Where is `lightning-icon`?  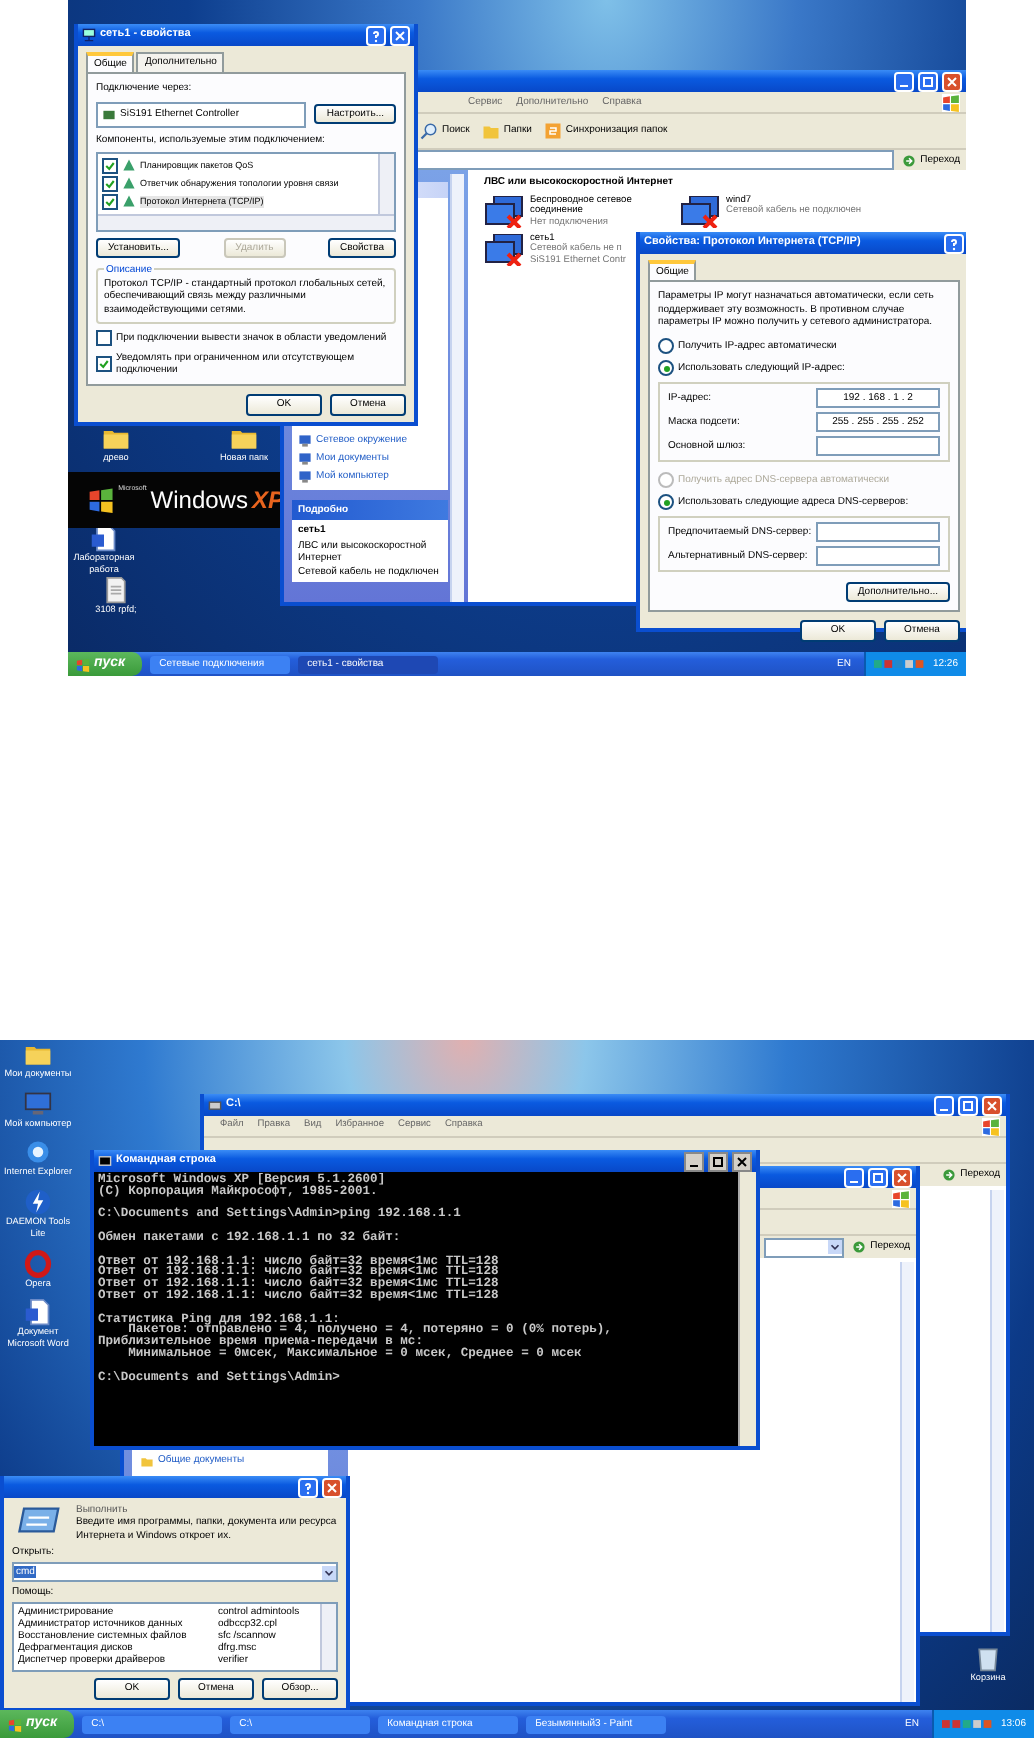
lightning-icon is located at coordinates (38, 1202).